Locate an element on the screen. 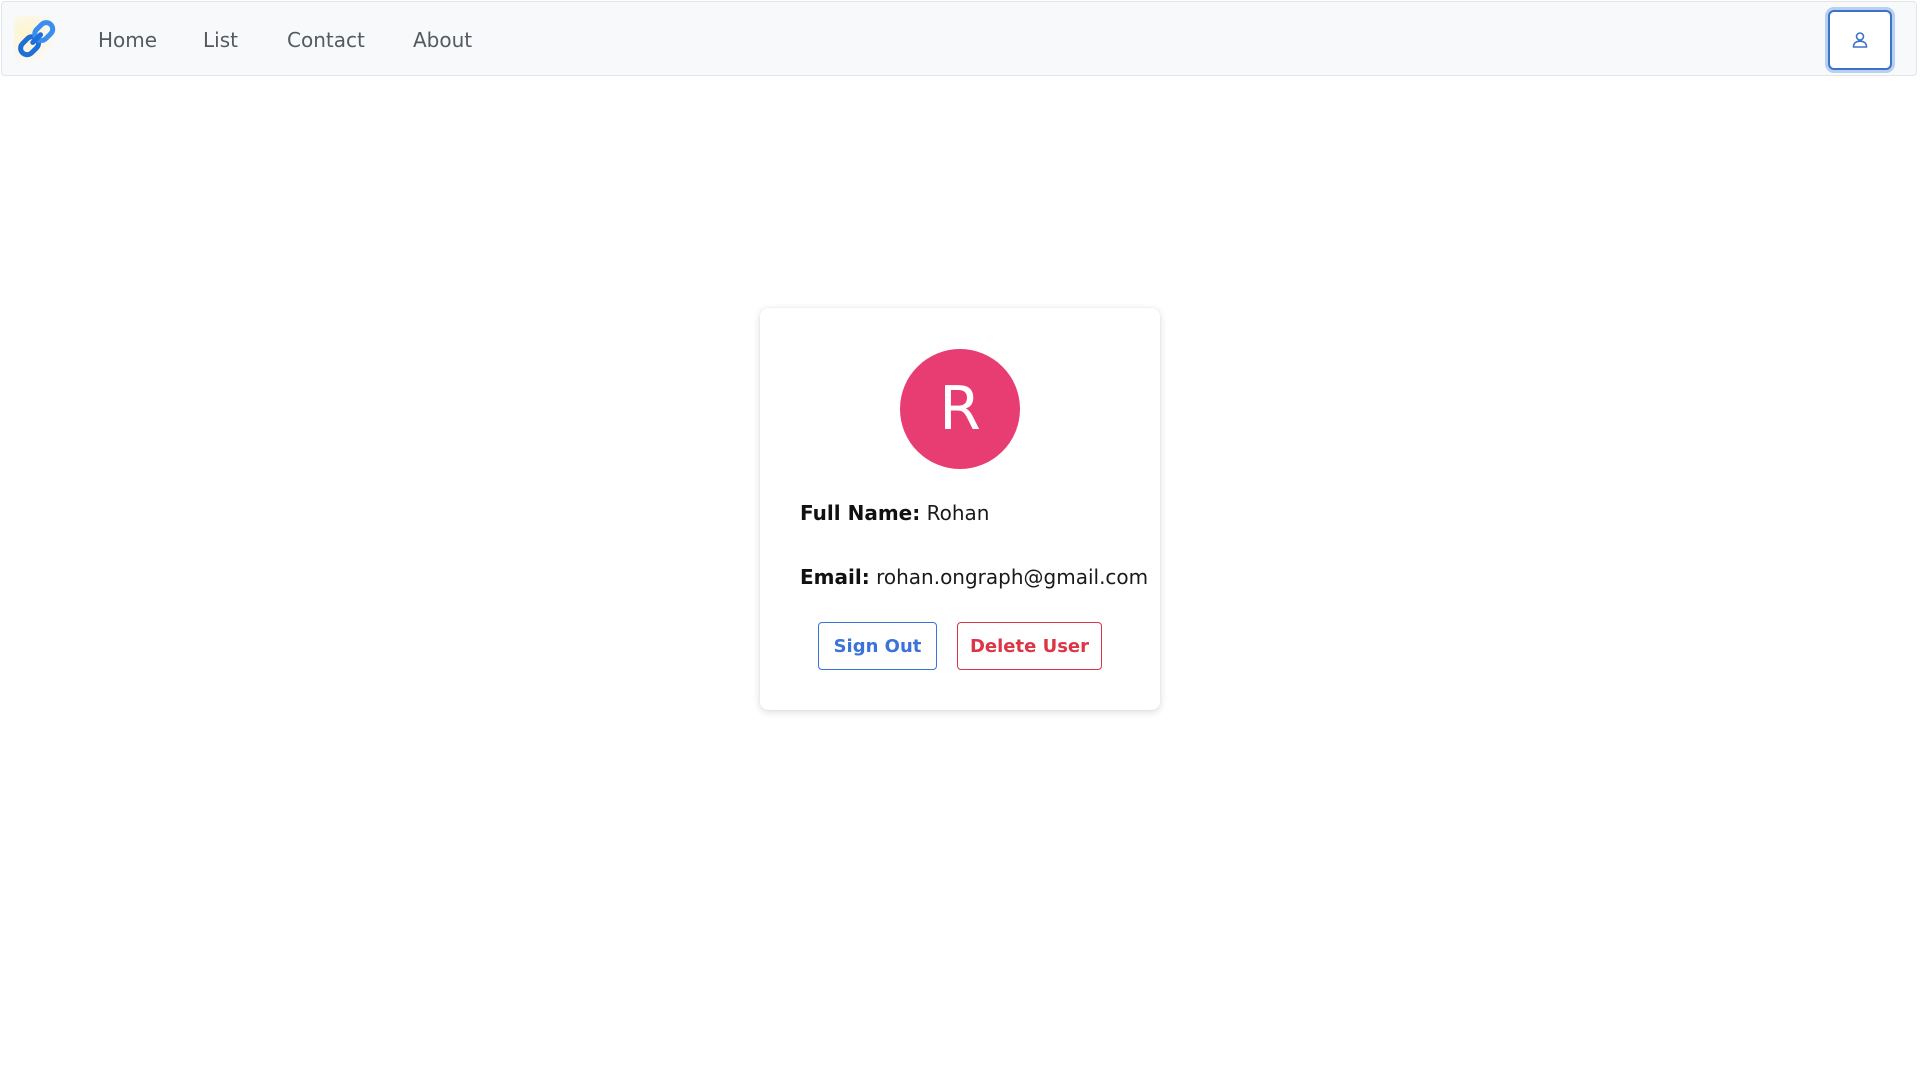 The height and width of the screenshot is (1080, 1920). delete-user-button: Delete User is located at coordinates (1029, 646).